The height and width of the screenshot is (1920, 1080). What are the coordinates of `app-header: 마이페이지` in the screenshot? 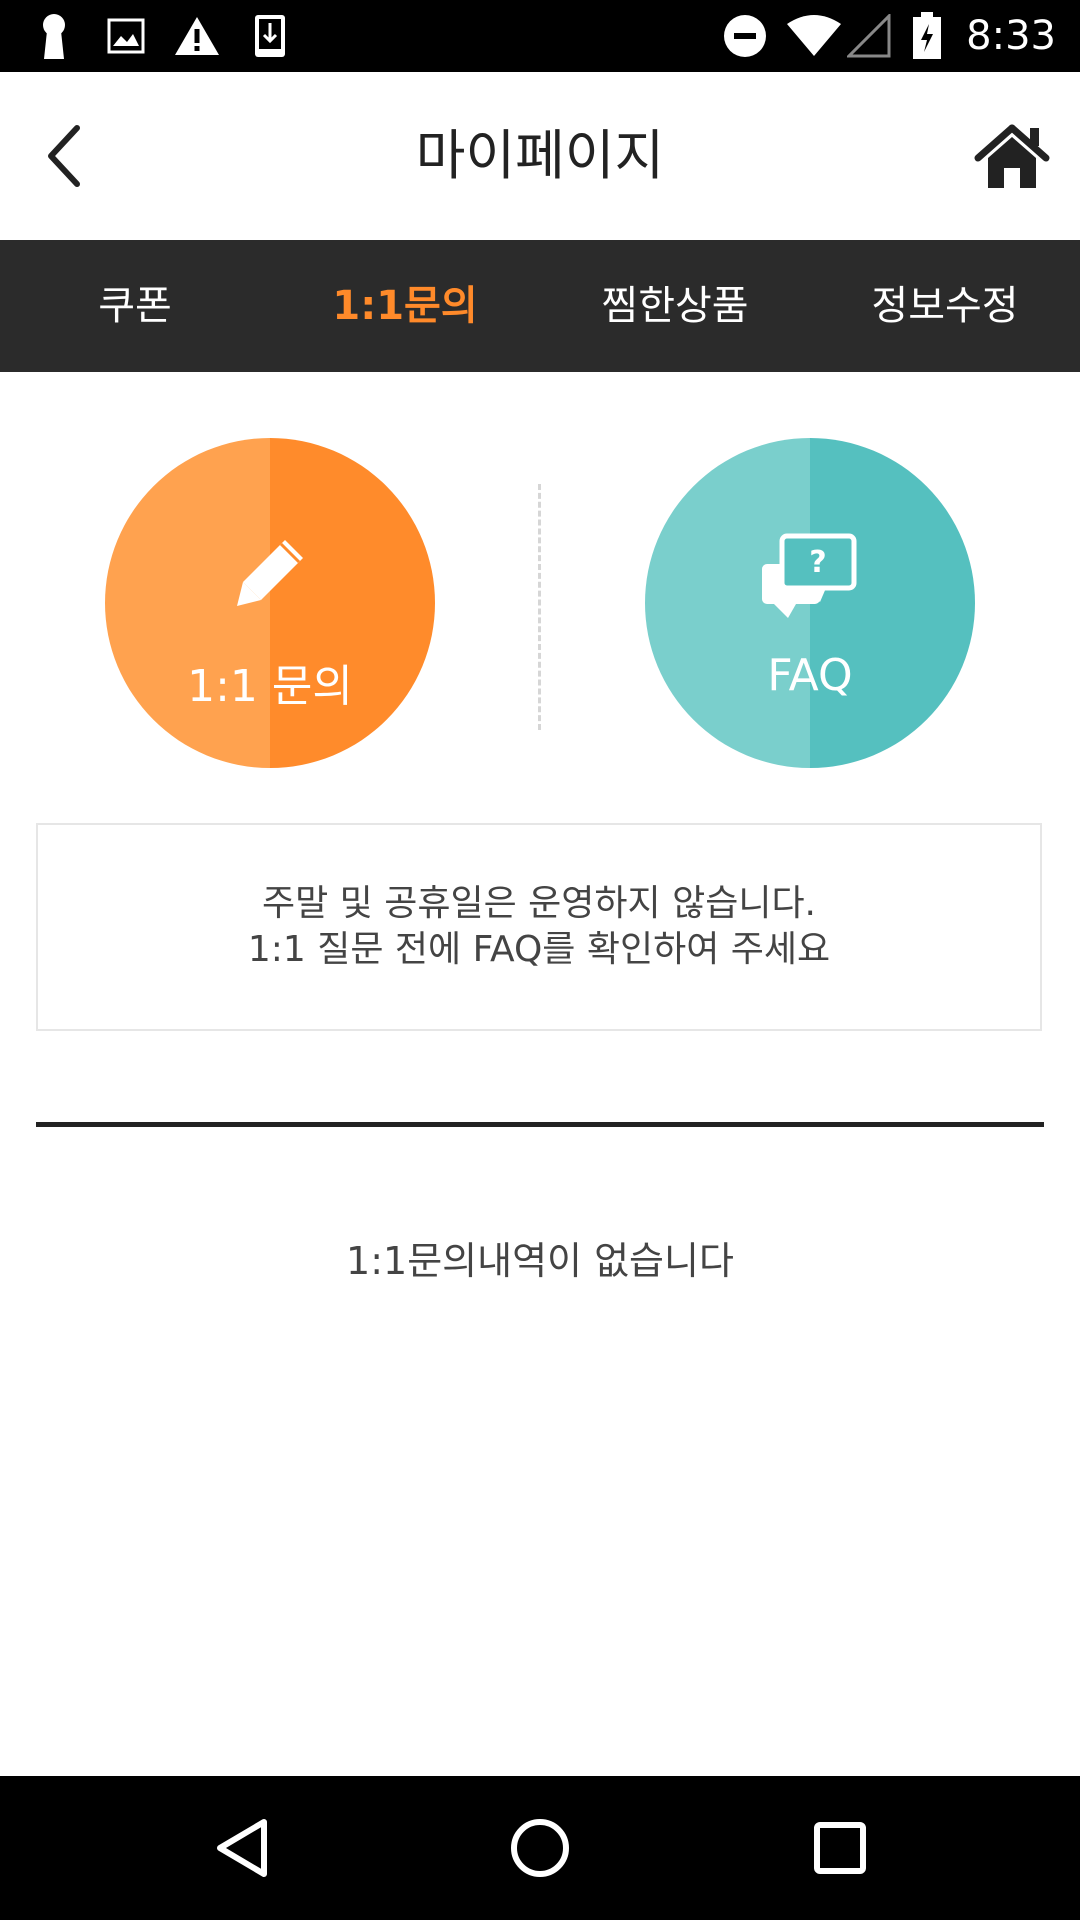 It's located at (540, 156).